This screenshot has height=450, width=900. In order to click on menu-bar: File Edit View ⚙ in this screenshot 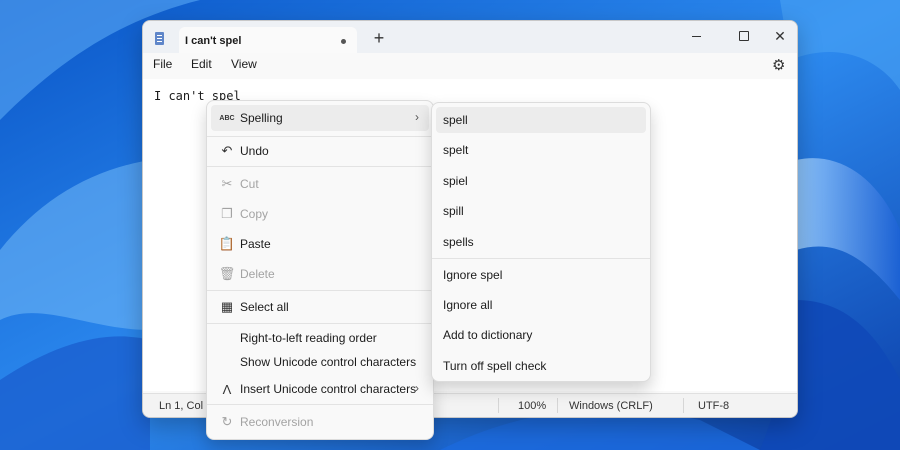, I will do `click(470, 66)`.